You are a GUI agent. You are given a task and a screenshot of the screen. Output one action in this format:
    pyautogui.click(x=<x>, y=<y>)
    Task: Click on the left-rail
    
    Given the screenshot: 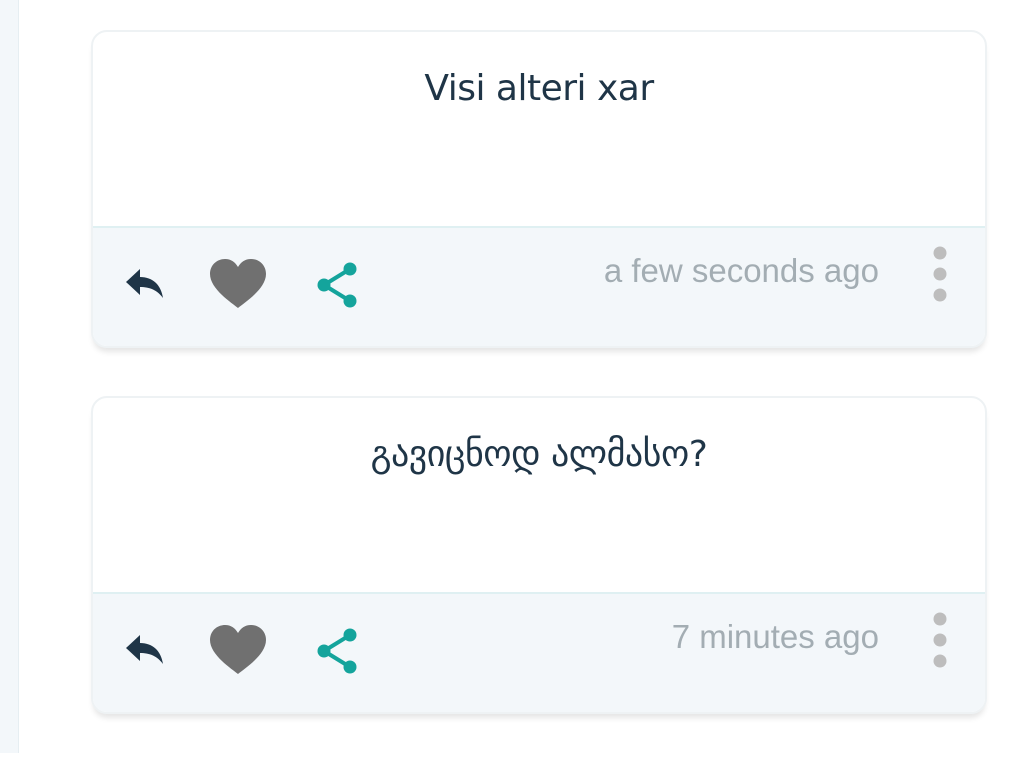 What is the action you would take?
    pyautogui.click(x=9, y=376)
    